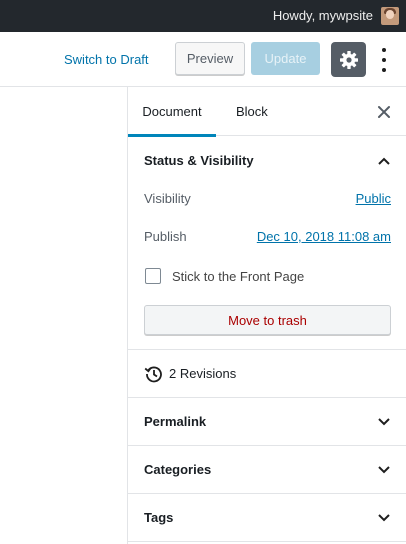 Image resolution: width=406 pixels, height=544 pixels. Describe the element at coordinates (384, 161) in the screenshot. I see `chevron-up-icon` at that location.